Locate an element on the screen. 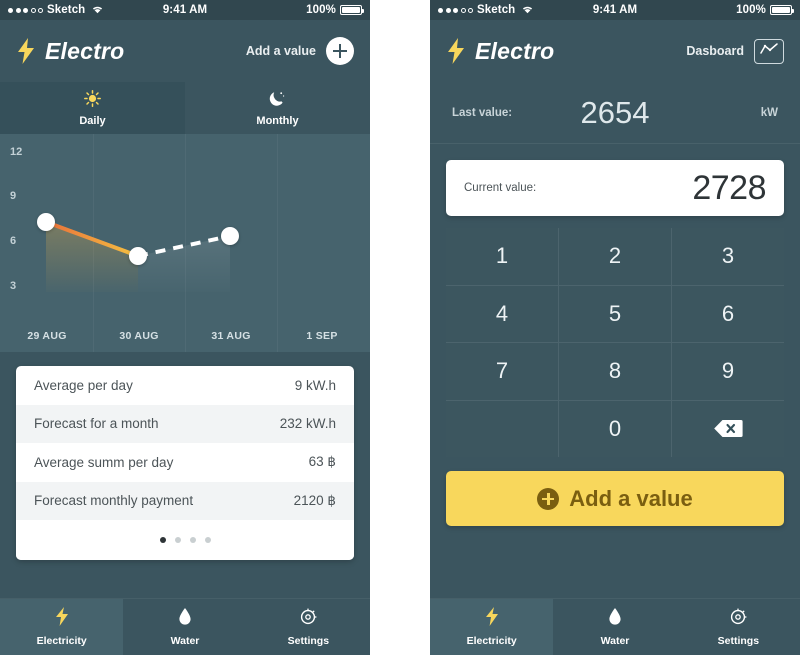 Image resolution: width=800 pixels, height=655 pixels. key-4: 4 is located at coordinates (502, 313).